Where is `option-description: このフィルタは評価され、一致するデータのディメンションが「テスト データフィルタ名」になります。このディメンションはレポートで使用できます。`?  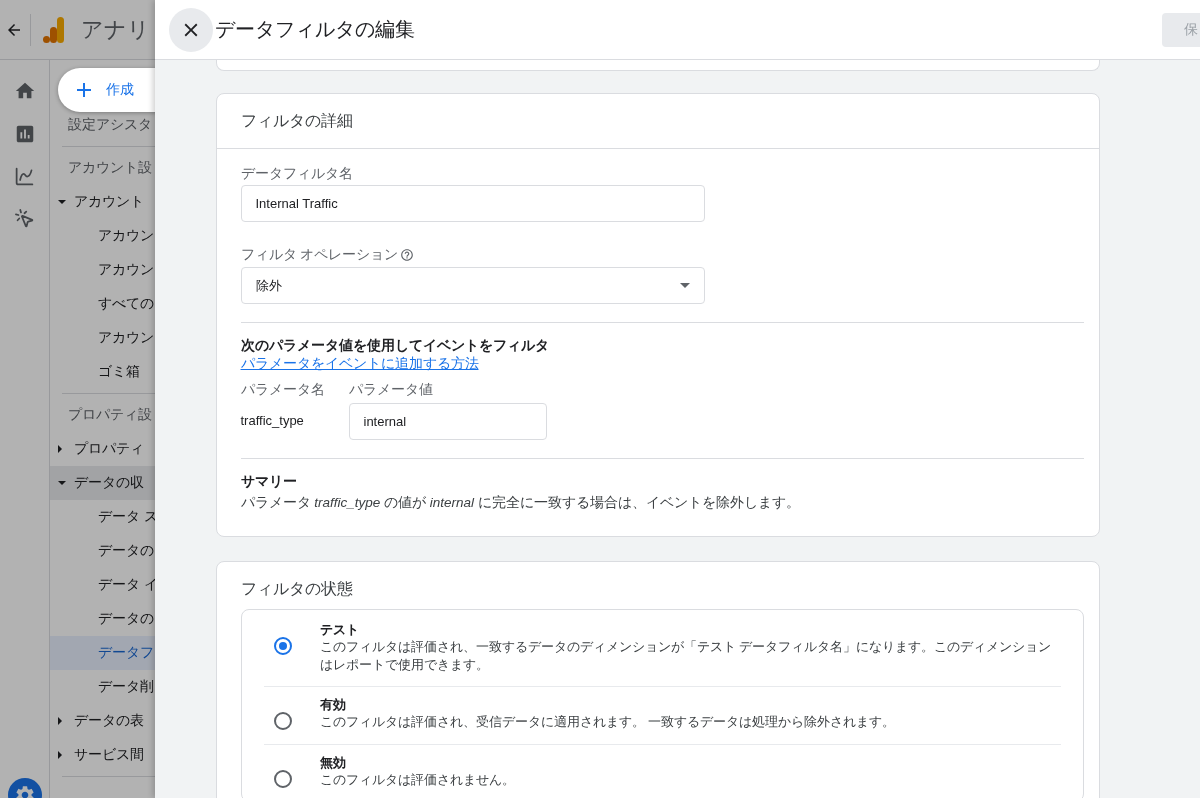
option-description: このフィルタは評価され、一致するデータのディメンションが「テスト データフィルタ名」になります。このディメンションはレポートで使用できます。 is located at coordinates (685, 656).